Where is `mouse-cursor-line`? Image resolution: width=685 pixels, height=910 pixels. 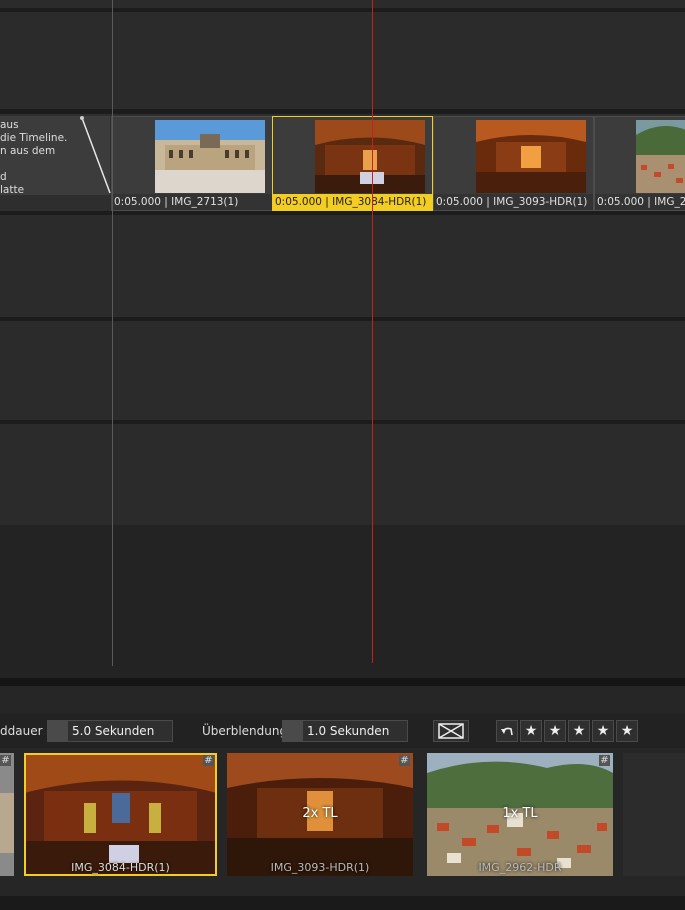 mouse-cursor-line is located at coordinates (112, 333).